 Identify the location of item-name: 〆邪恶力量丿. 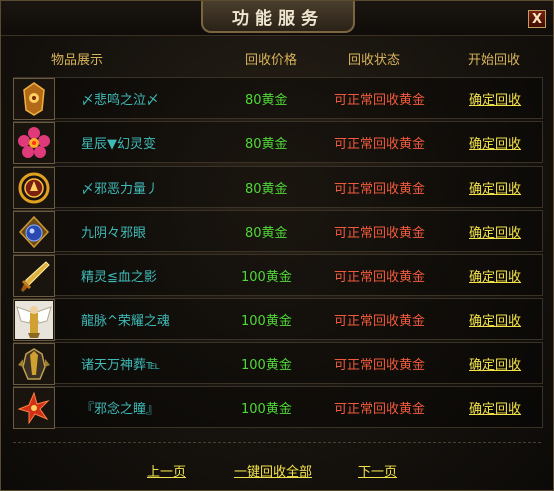
(120, 189).